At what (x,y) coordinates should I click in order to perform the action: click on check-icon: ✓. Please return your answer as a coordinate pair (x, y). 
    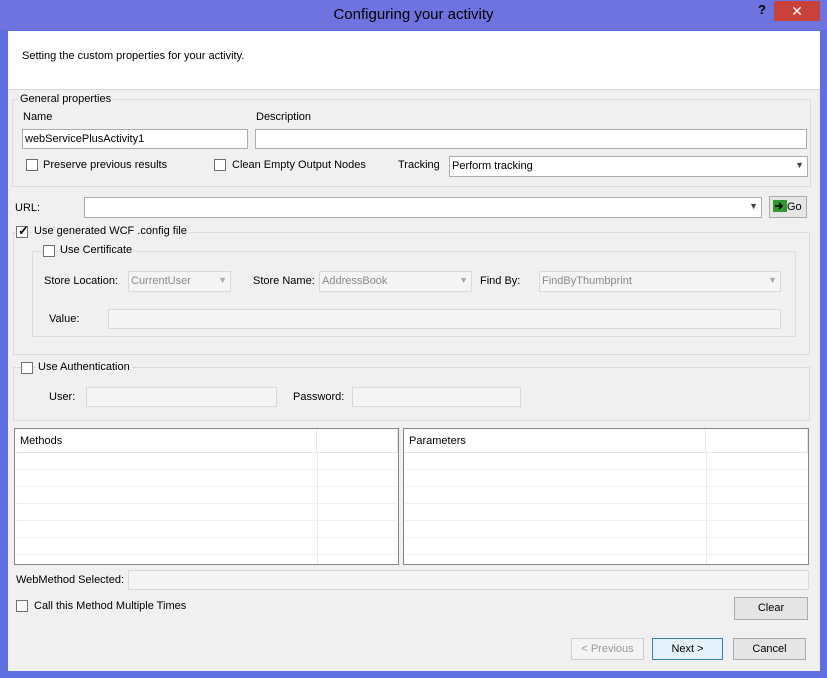
    Looking at the image, I should click on (23, 230).